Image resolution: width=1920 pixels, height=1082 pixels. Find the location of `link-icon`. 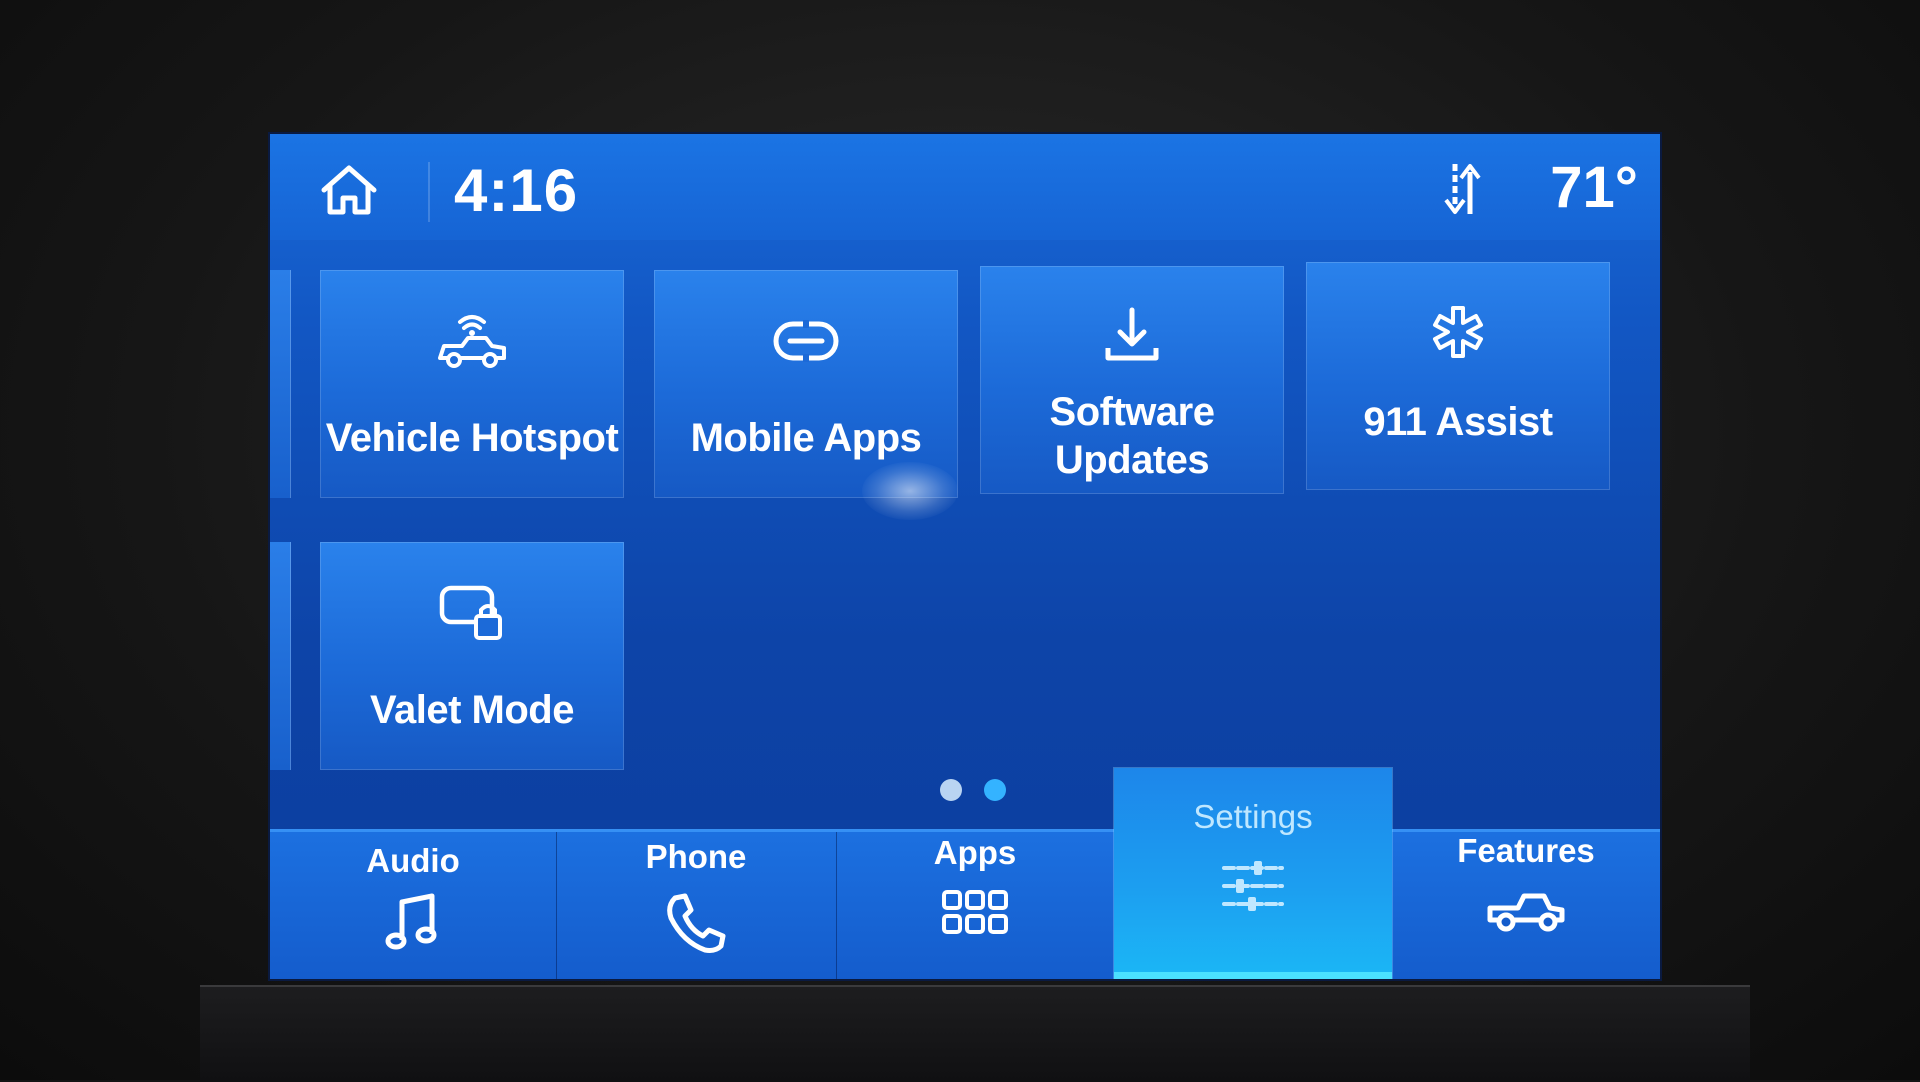

link-icon is located at coordinates (806, 341).